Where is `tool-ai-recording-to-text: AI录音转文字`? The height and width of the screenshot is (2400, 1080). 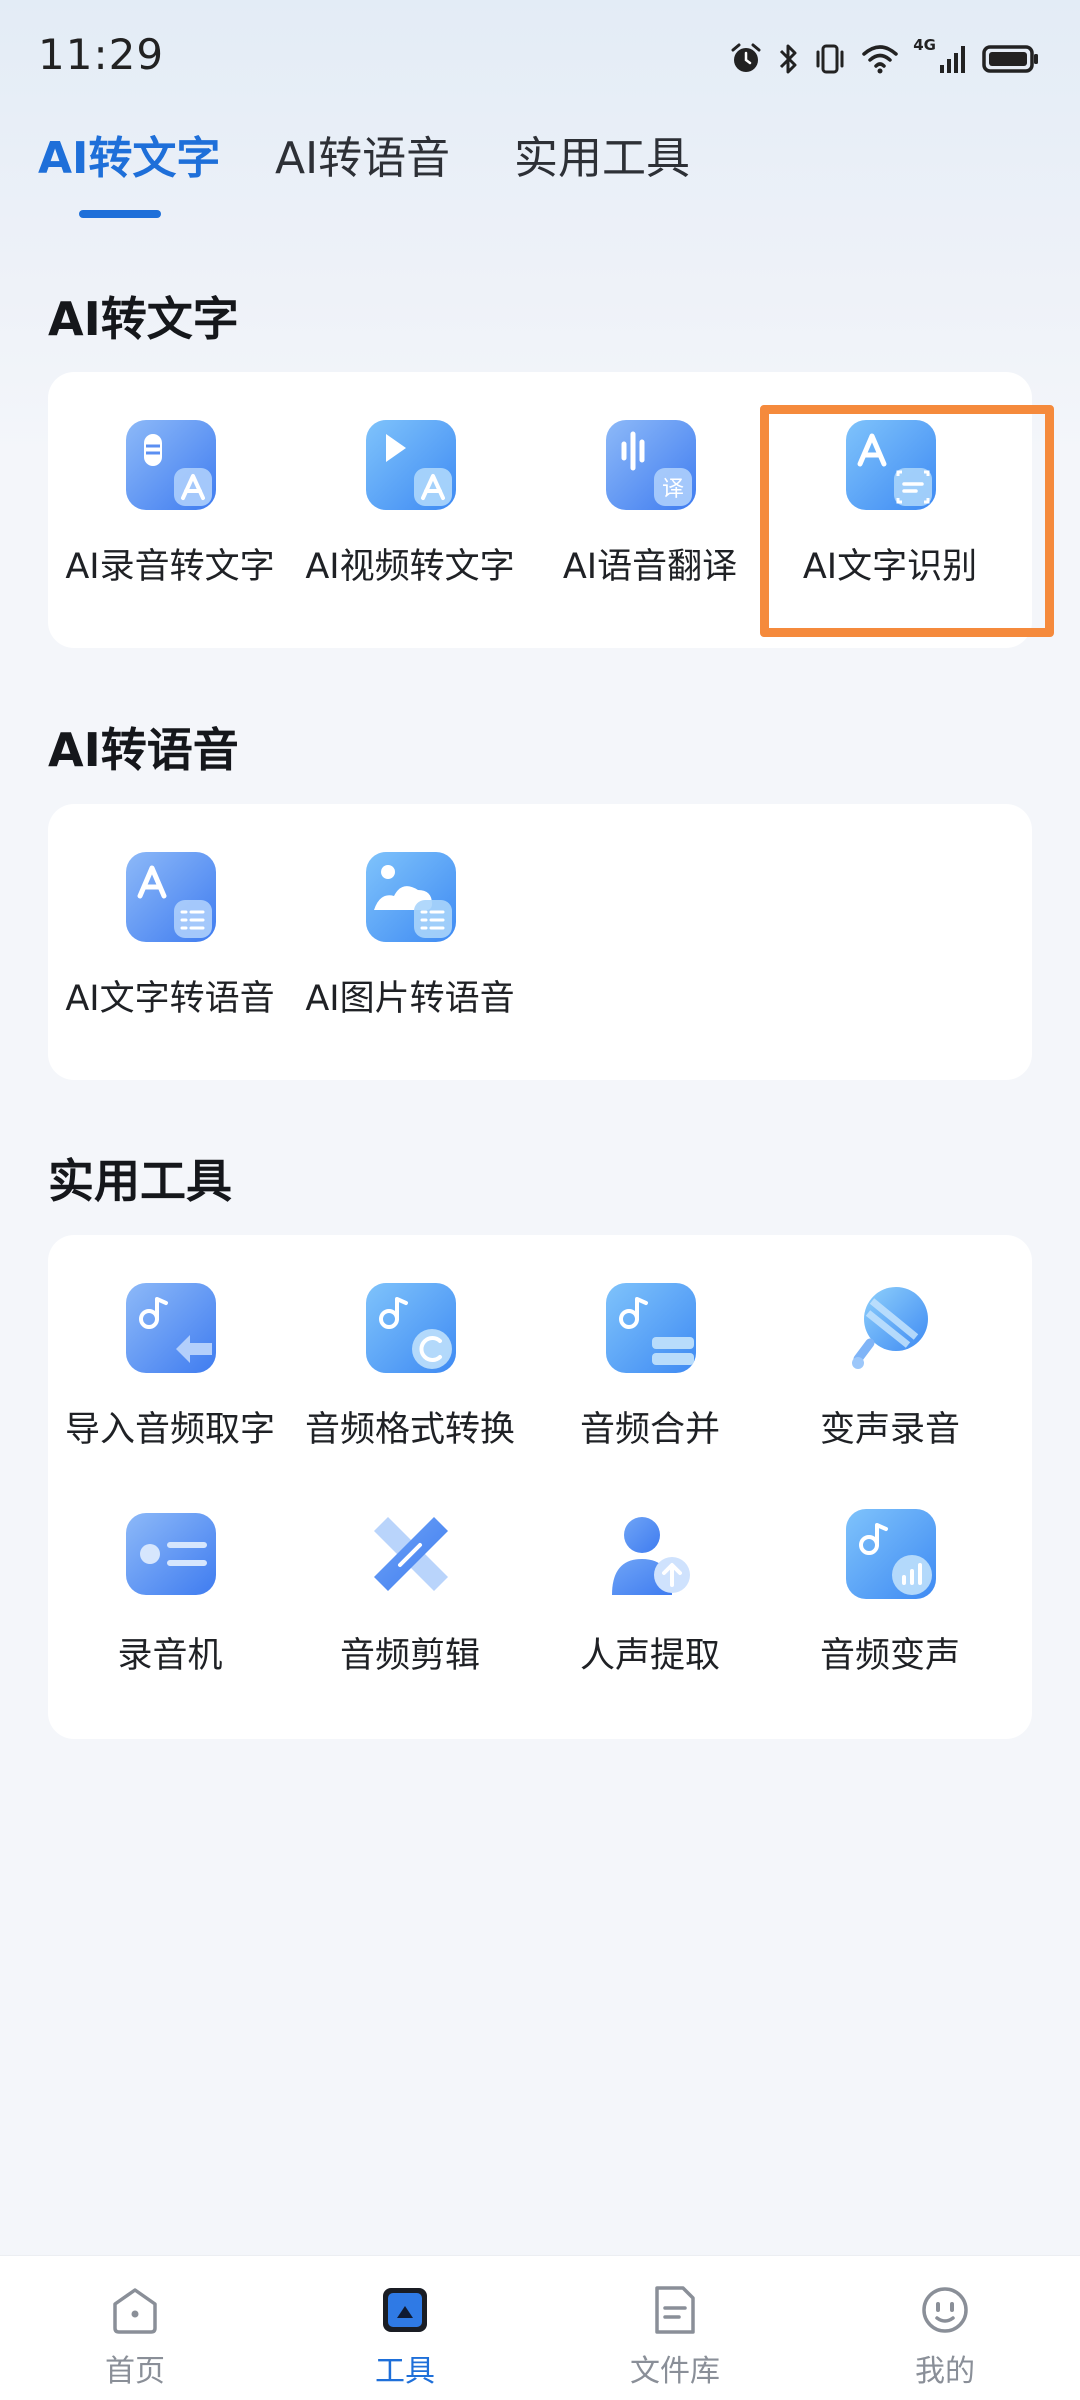
tool-ai-recording-to-text: AI录音转文字 is located at coordinates (170, 515).